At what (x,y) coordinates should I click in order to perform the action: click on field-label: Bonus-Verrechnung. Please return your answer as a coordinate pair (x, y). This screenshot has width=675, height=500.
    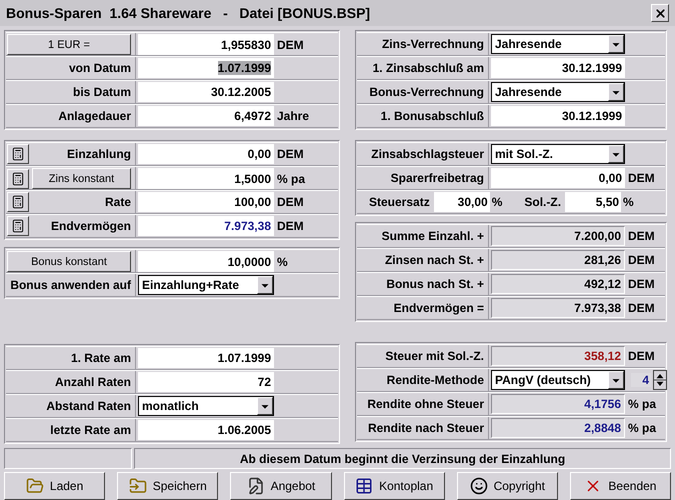
    Looking at the image, I should click on (426, 92).